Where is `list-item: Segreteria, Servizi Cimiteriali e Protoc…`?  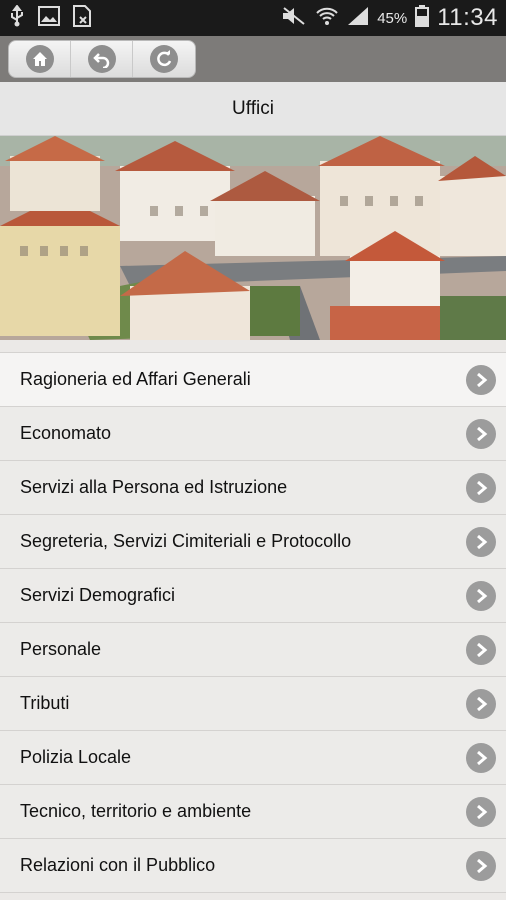 list-item: Segreteria, Servizi Cimiteriali e Protoc… is located at coordinates (253, 542).